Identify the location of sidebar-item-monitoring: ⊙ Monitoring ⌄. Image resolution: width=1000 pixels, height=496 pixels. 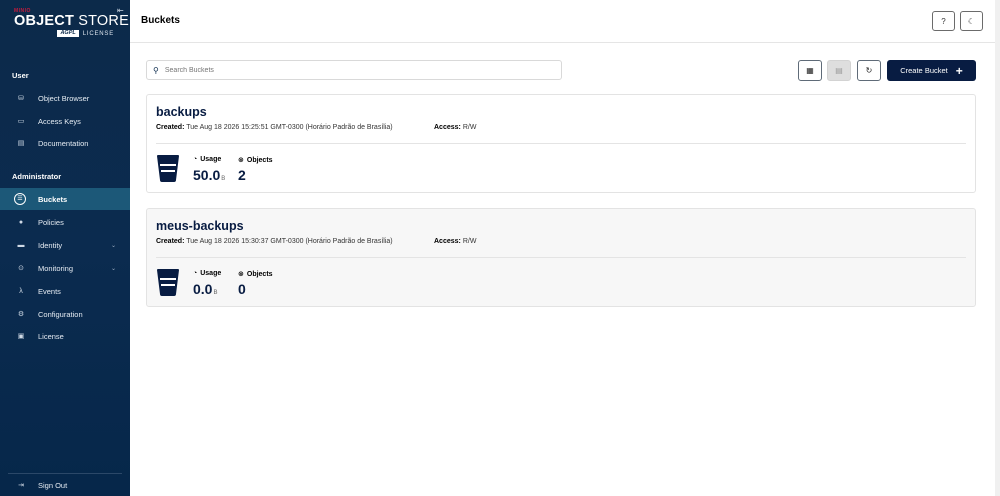
(65, 268).